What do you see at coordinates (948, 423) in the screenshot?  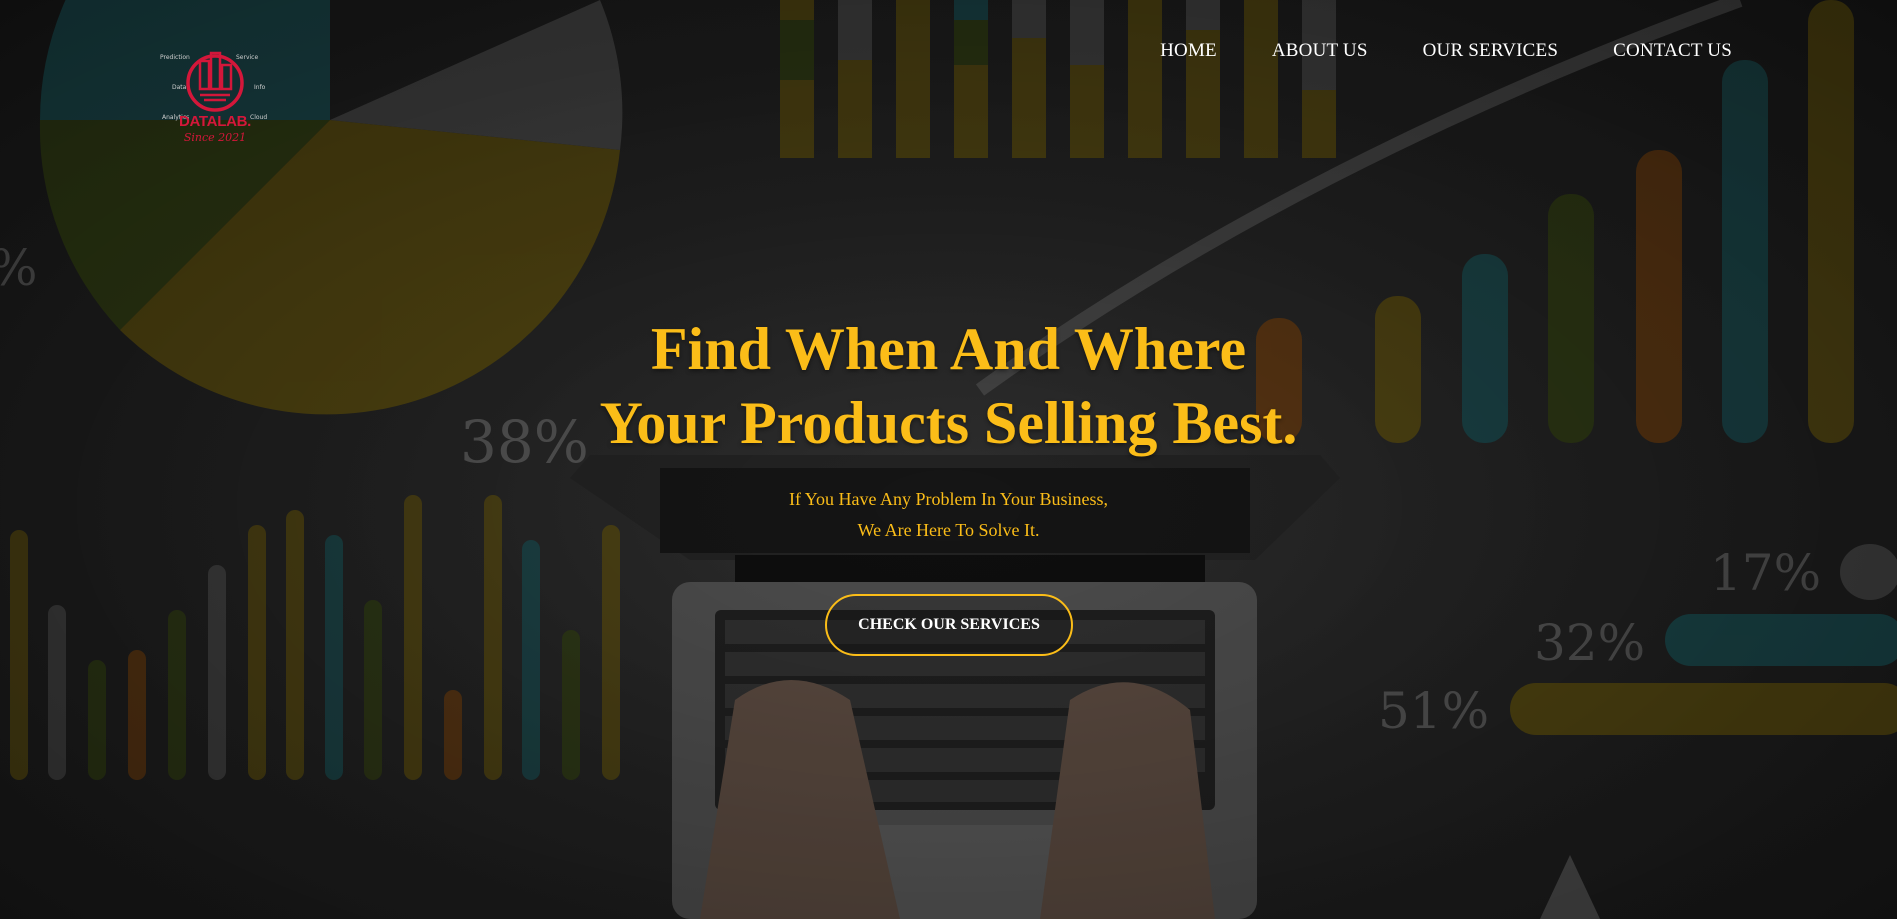 I see `hero-headline-line2: Your Products Selling Best.` at bounding box center [948, 423].